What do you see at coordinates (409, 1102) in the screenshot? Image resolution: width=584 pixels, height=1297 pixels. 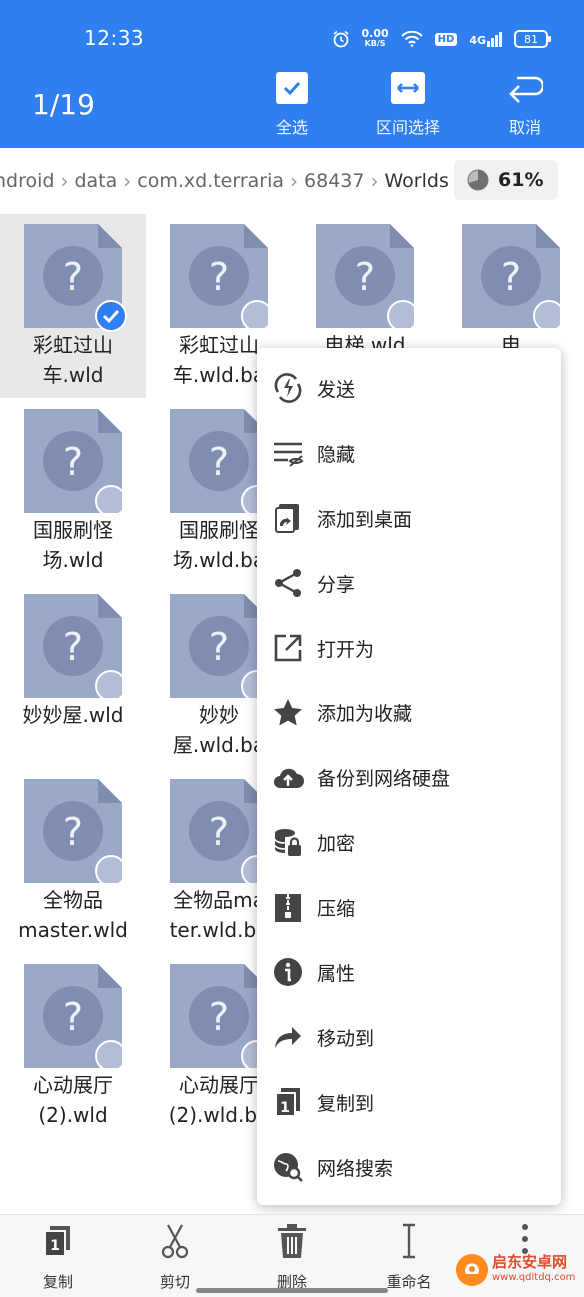 I see `menu-item-copy-to: 1 复制到` at bounding box center [409, 1102].